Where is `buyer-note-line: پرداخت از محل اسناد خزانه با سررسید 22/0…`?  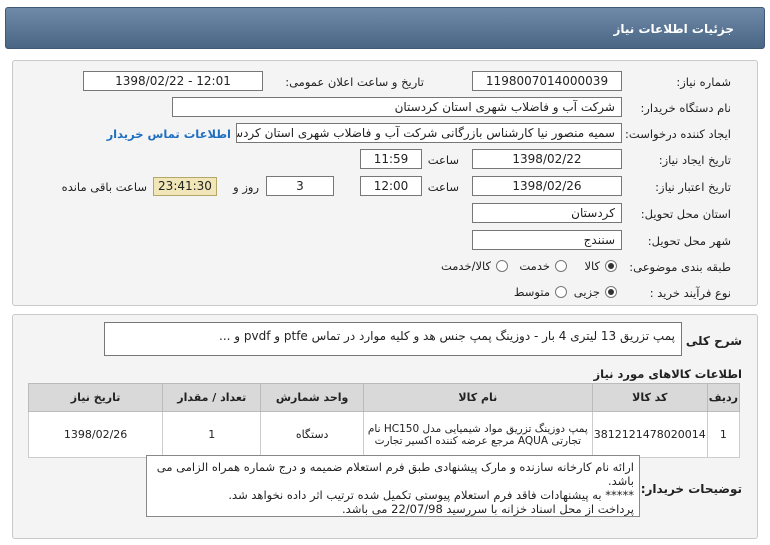
buyer-note-line: پرداخت از محل اسناد خزانه با سررسید 22/0… is located at coordinates (488, 509).